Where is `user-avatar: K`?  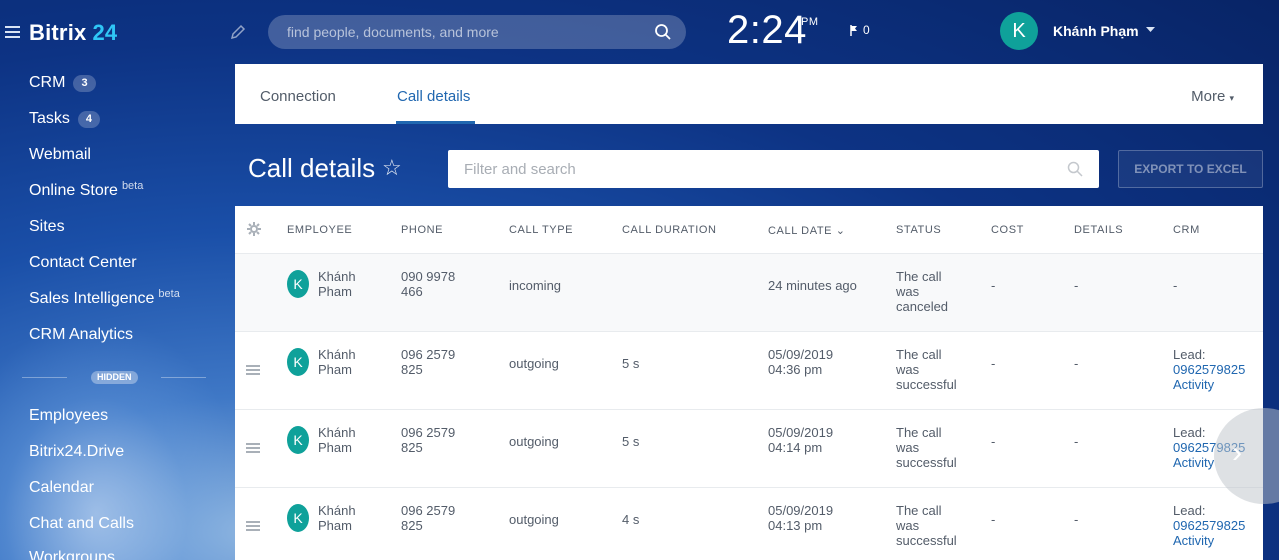 user-avatar: K is located at coordinates (1019, 31).